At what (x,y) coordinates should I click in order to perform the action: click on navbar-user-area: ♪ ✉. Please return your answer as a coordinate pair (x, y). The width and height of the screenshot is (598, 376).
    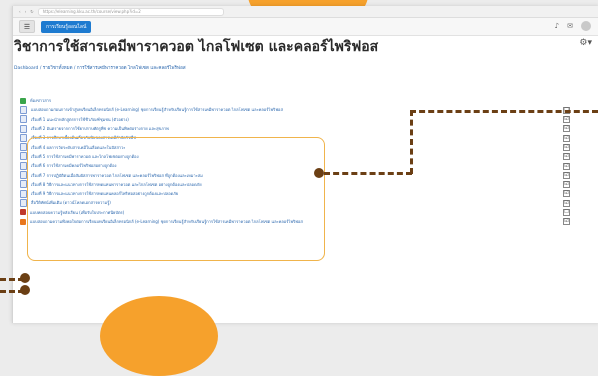
    Looking at the image, I should click on (573, 26).